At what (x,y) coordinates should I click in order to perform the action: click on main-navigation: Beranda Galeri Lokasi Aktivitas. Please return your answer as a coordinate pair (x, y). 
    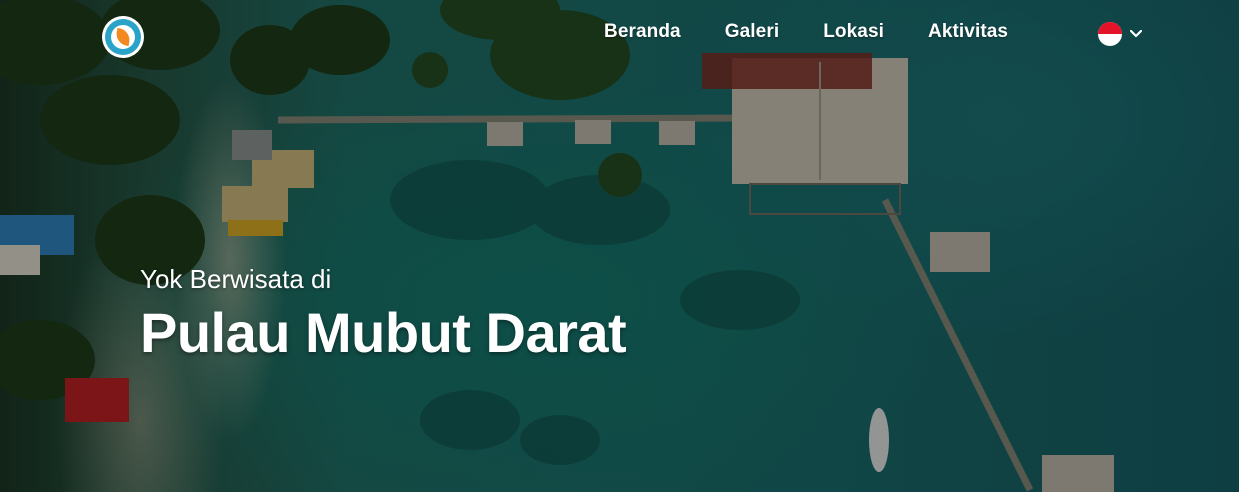
    Looking at the image, I should click on (828, 32).